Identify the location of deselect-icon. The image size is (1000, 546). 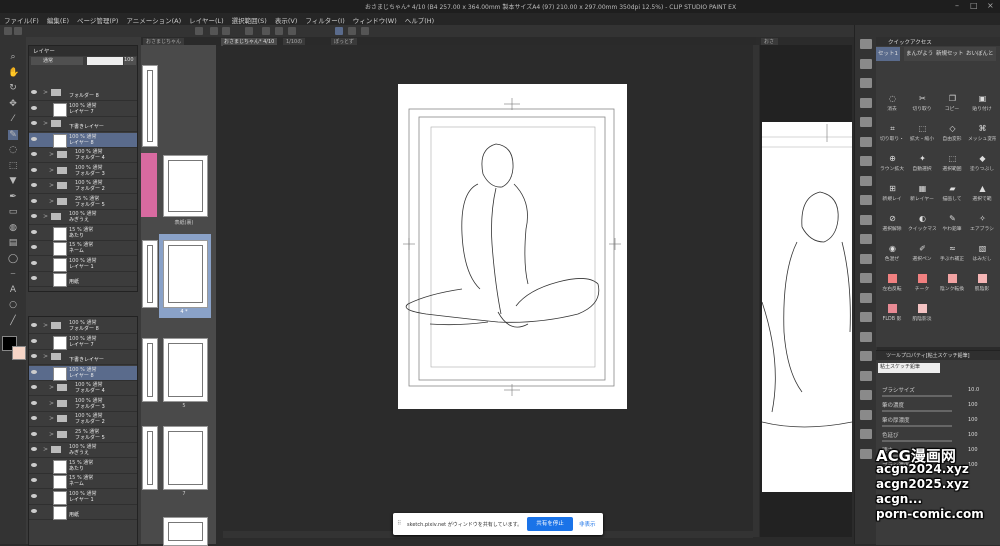
(266, 31).